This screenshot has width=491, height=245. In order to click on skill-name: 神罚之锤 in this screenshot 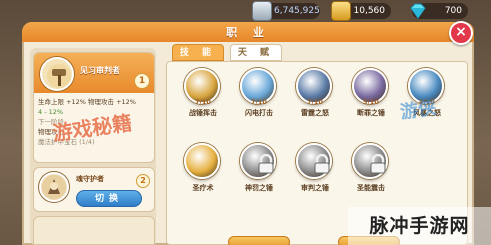, I will do `click(259, 188)`.